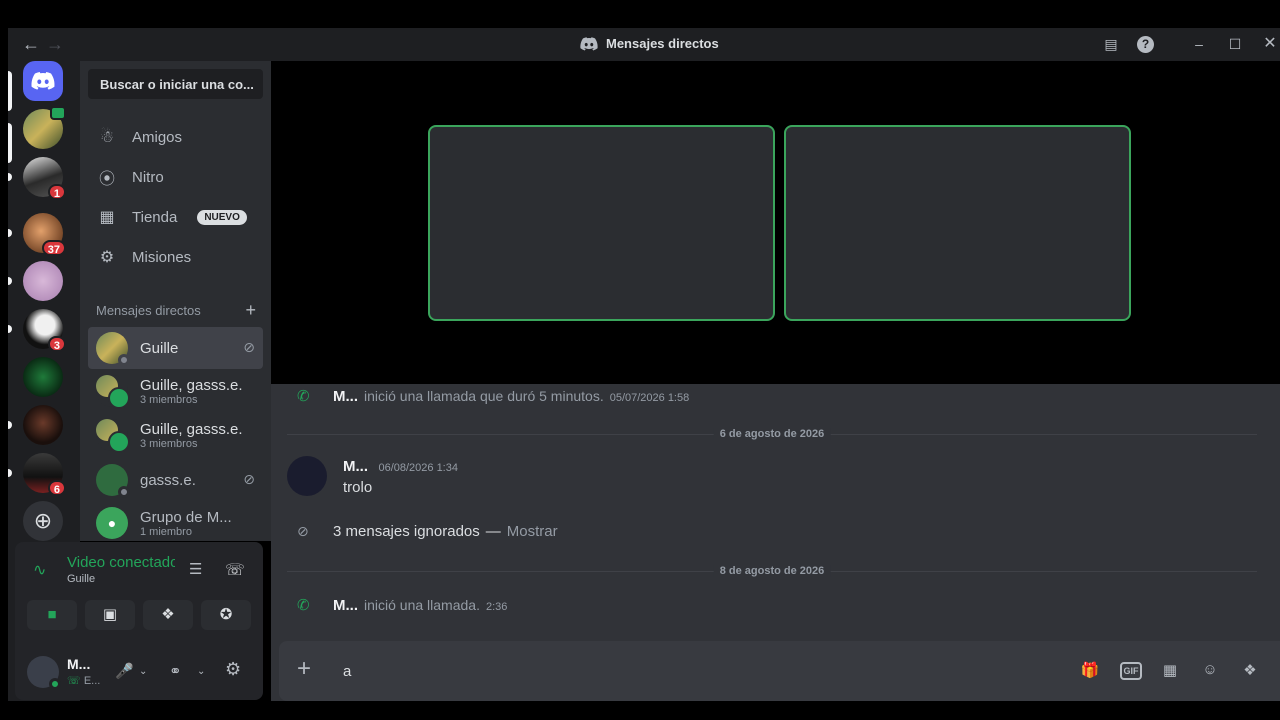 This screenshot has height=720, width=1280. I want to click on message-avatar, so click(307, 476).